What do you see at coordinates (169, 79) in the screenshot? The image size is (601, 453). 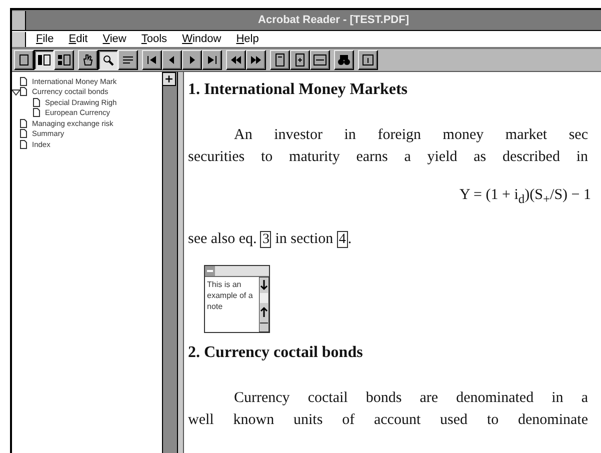 I see `plus-icon` at bounding box center [169, 79].